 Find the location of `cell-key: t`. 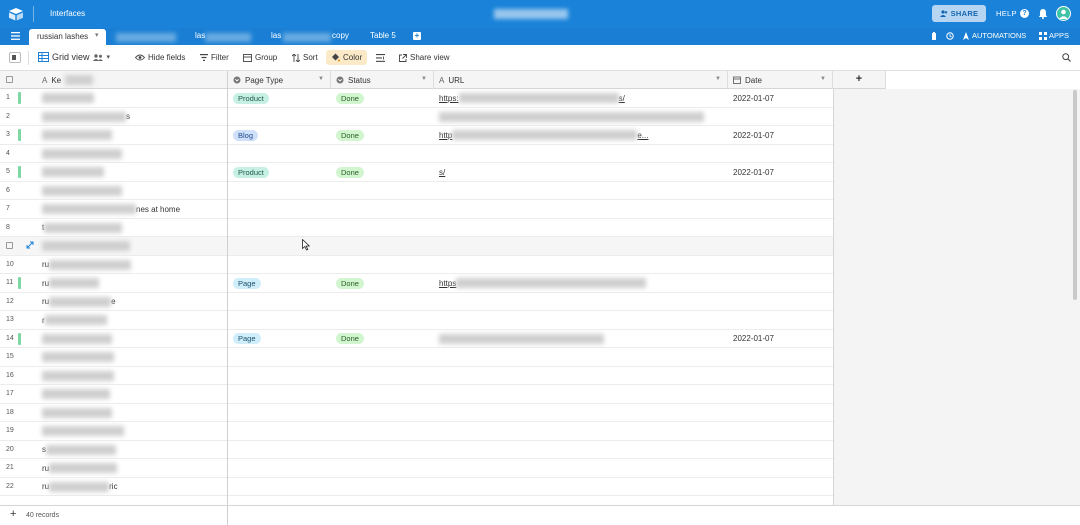

cell-key: t is located at coordinates (132, 228).